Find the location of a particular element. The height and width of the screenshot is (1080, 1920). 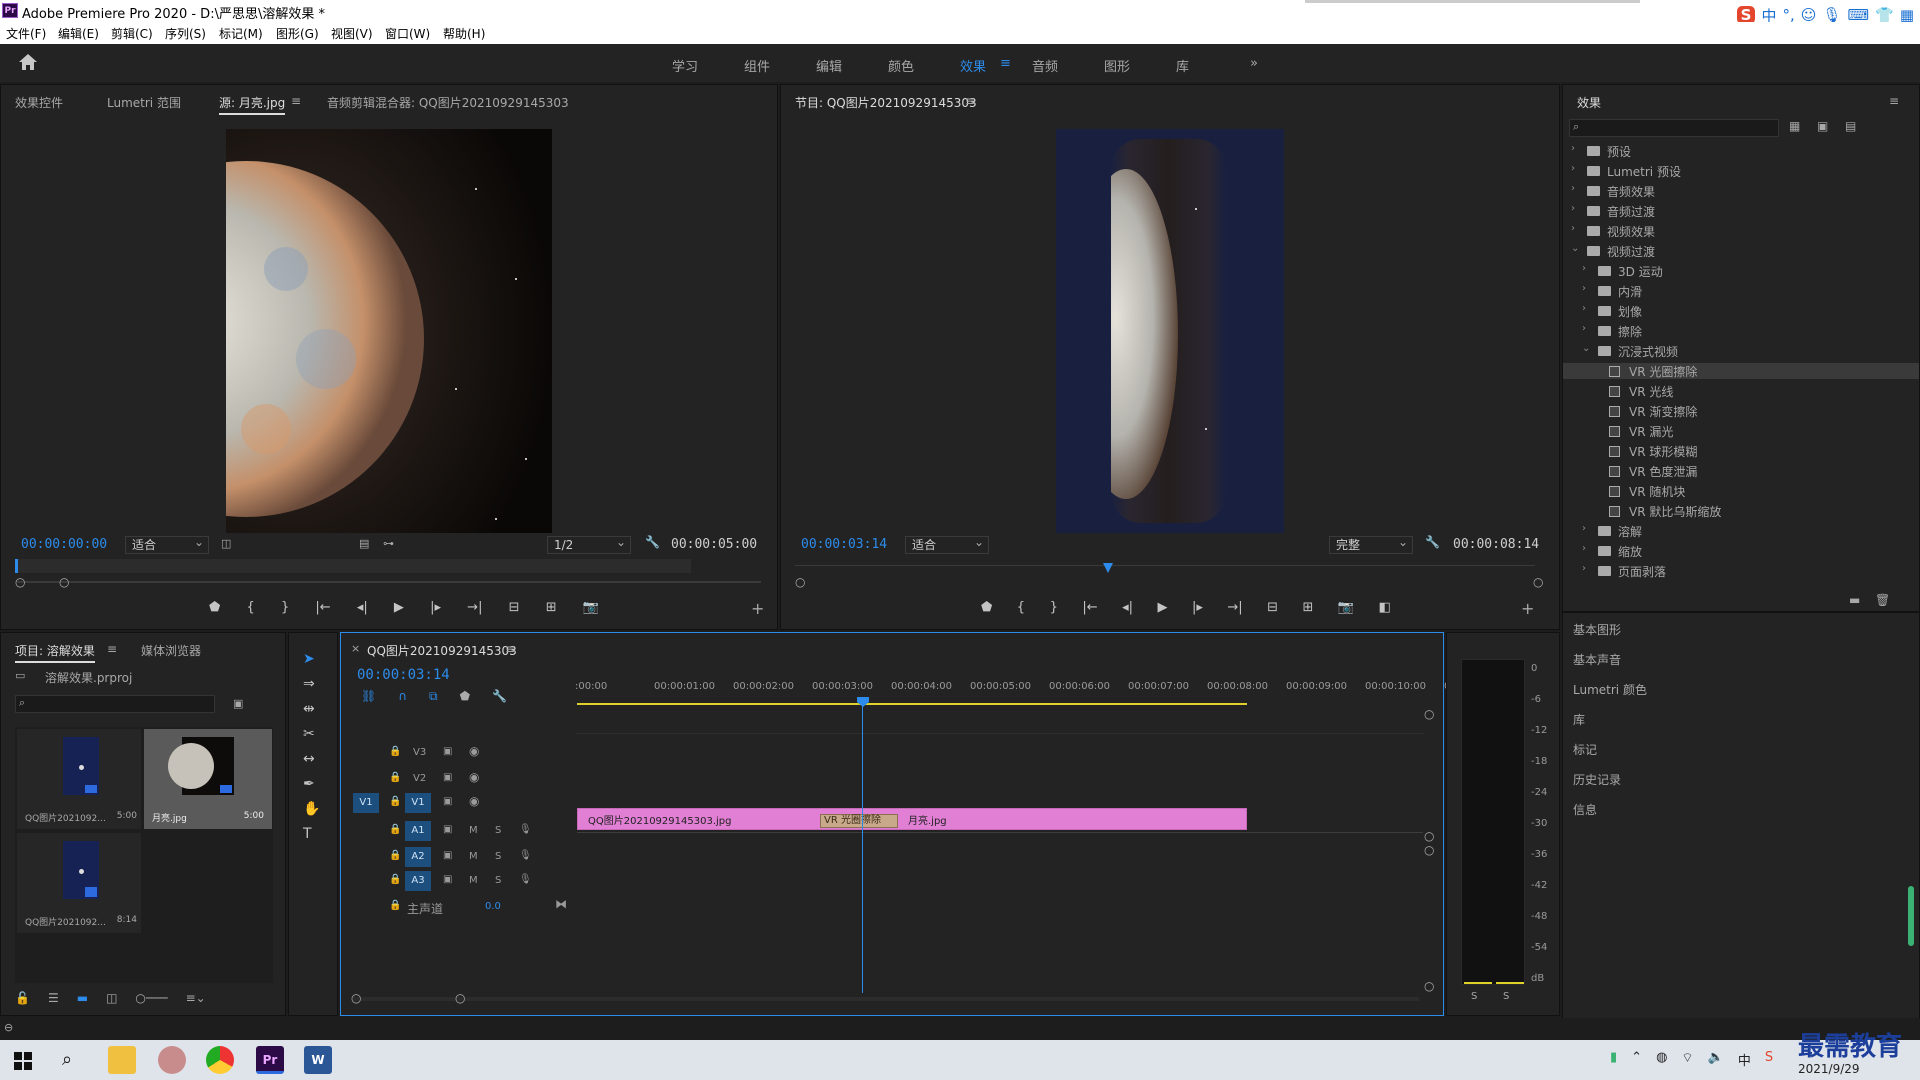

safe-margin-icon: ◫ is located at coordinates (226, 543).